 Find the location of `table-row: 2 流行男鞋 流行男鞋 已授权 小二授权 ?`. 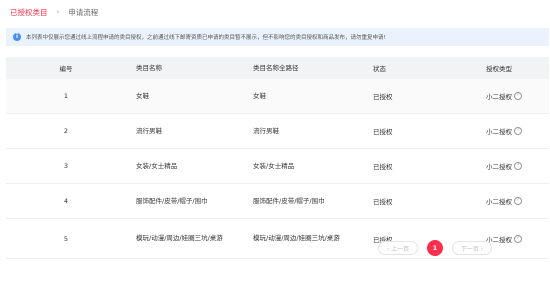

table-row: 2 流行男鞋 流行男鞋 已授权 小二授权 ? is located at coordinates (277, 131).